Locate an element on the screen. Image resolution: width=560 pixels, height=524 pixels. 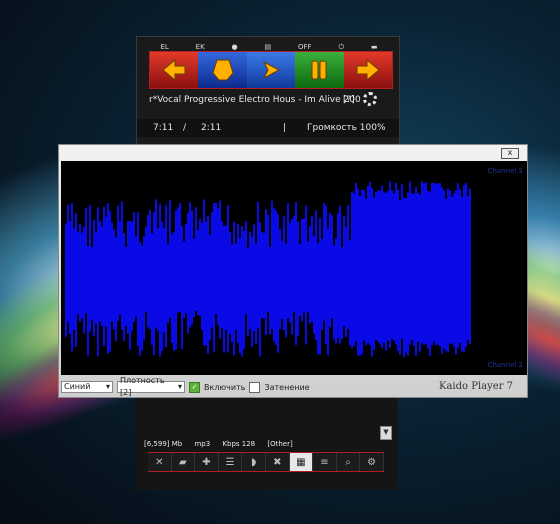
color-select: Синий ▾ is located at coordinates (87, 387).